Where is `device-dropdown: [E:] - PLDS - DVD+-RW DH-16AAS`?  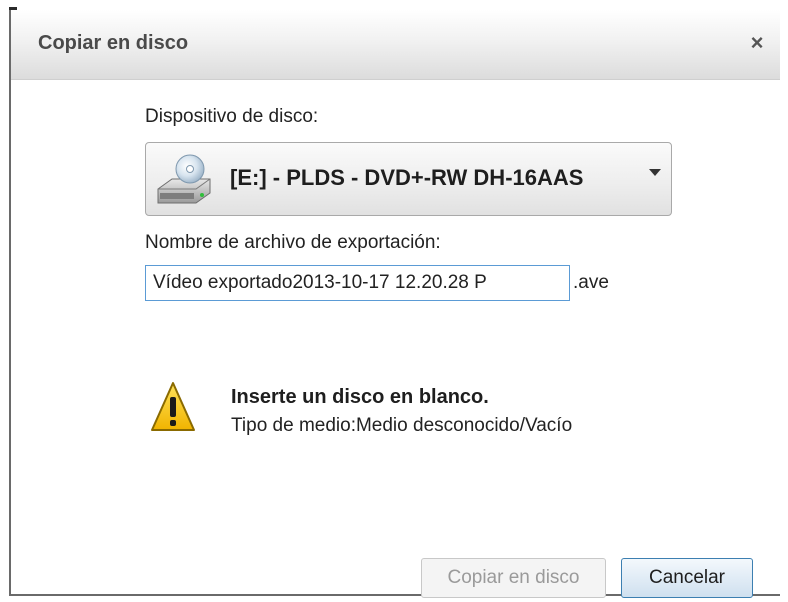
device-dropdown: [E:] - PLDS - DVD+-RW DH-16AAS is located at coordinates (408, 179).